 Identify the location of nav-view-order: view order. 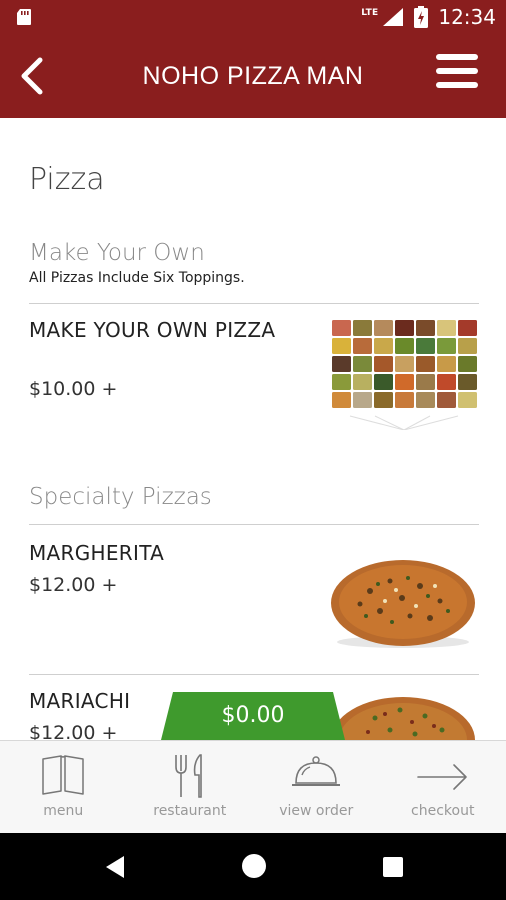
(316, 787).